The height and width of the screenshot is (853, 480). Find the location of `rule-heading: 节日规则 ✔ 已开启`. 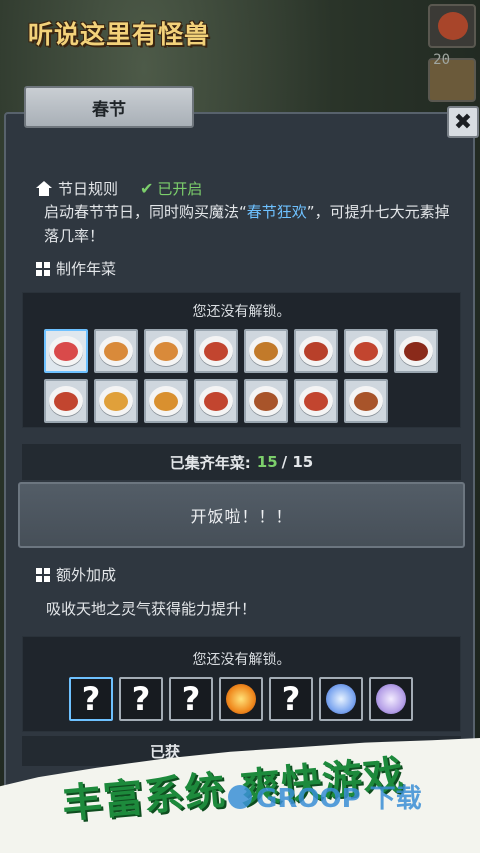

rule-heading: 节日规则 ✔ 已开启 is located at coordinates (119, 188).